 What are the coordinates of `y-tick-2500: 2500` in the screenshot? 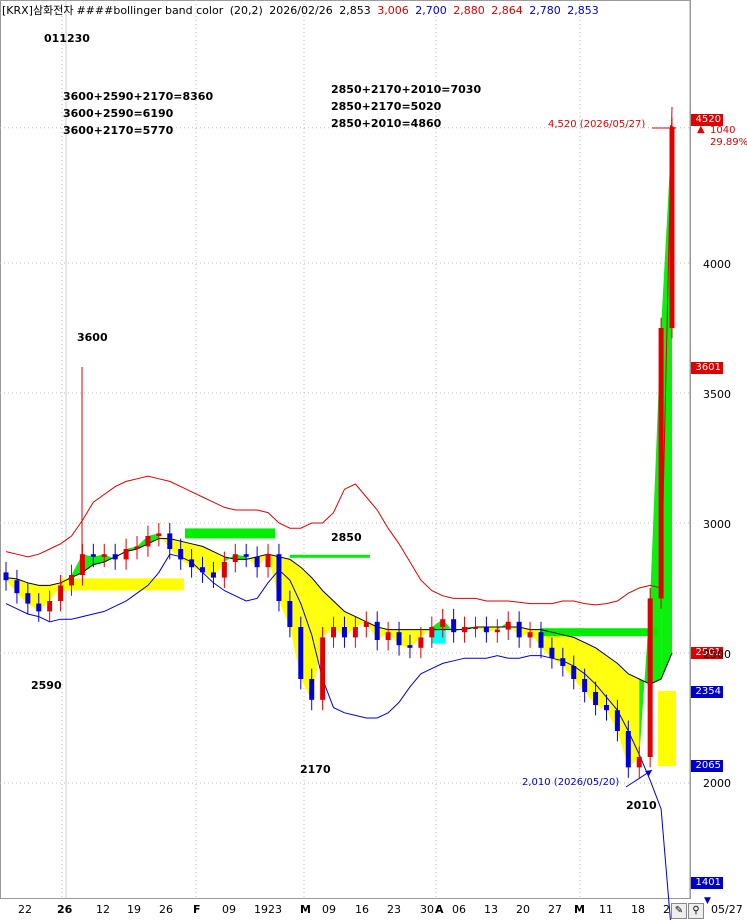 It's located at (717, 654).